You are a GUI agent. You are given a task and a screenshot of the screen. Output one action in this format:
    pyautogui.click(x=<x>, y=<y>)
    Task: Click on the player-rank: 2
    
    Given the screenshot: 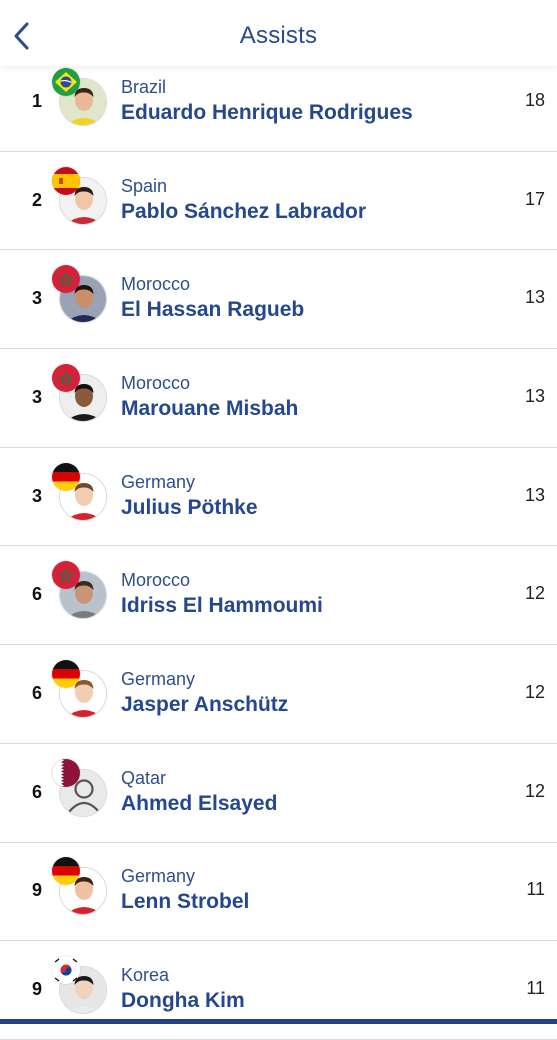 What is the action you would take?
    pyautogui.click(x=36, y=199)
    